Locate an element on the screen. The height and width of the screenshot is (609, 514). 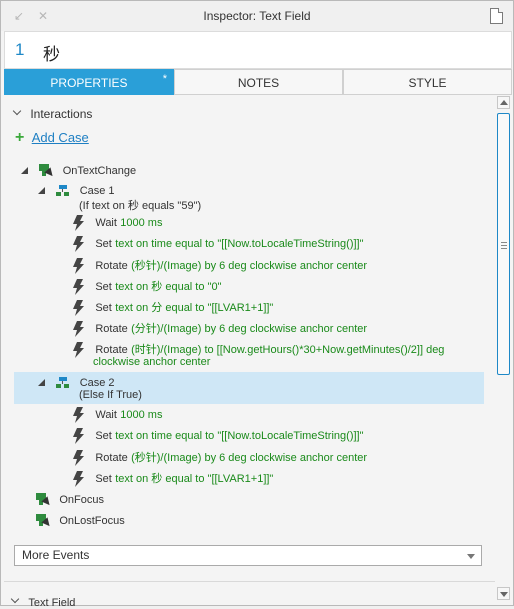
case-condition: (Else If True) is located at coordinates (110, 395).